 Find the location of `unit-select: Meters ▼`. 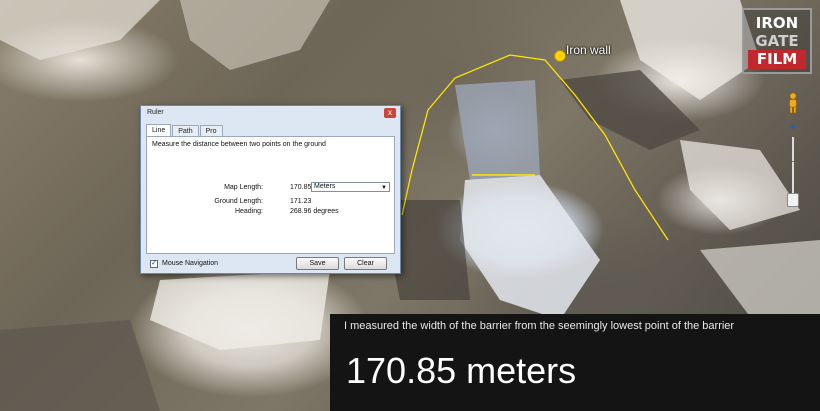

unit-select: Meters ▼ is located at coordinates (350, 187).